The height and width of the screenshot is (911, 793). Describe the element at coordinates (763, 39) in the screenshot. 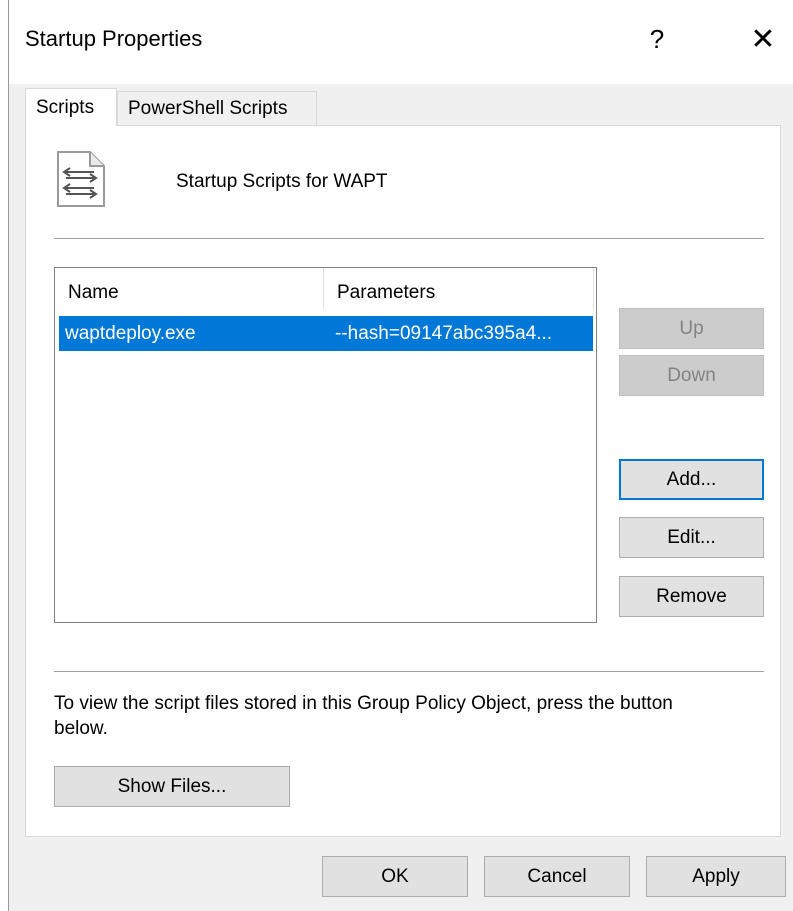

I see `close-button: ✕` at that location.